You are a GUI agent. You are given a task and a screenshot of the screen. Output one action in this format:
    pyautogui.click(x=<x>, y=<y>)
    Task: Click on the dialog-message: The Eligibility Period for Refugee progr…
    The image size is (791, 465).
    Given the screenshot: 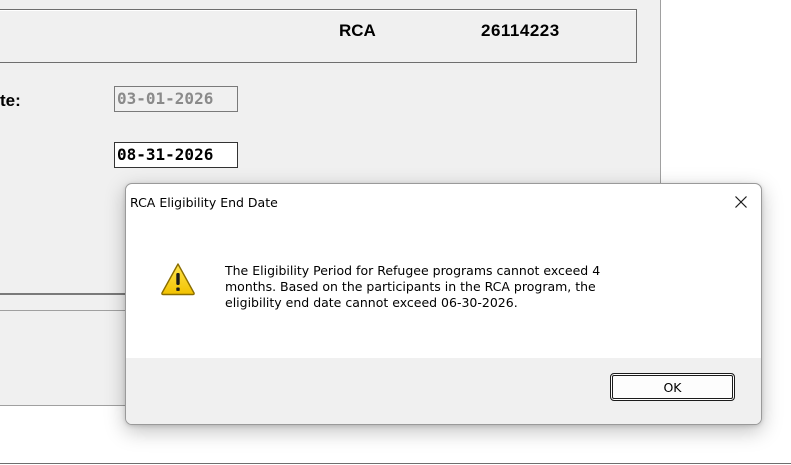 What is the action you would take?
    pyautogui.click(x=480, y=287)
    